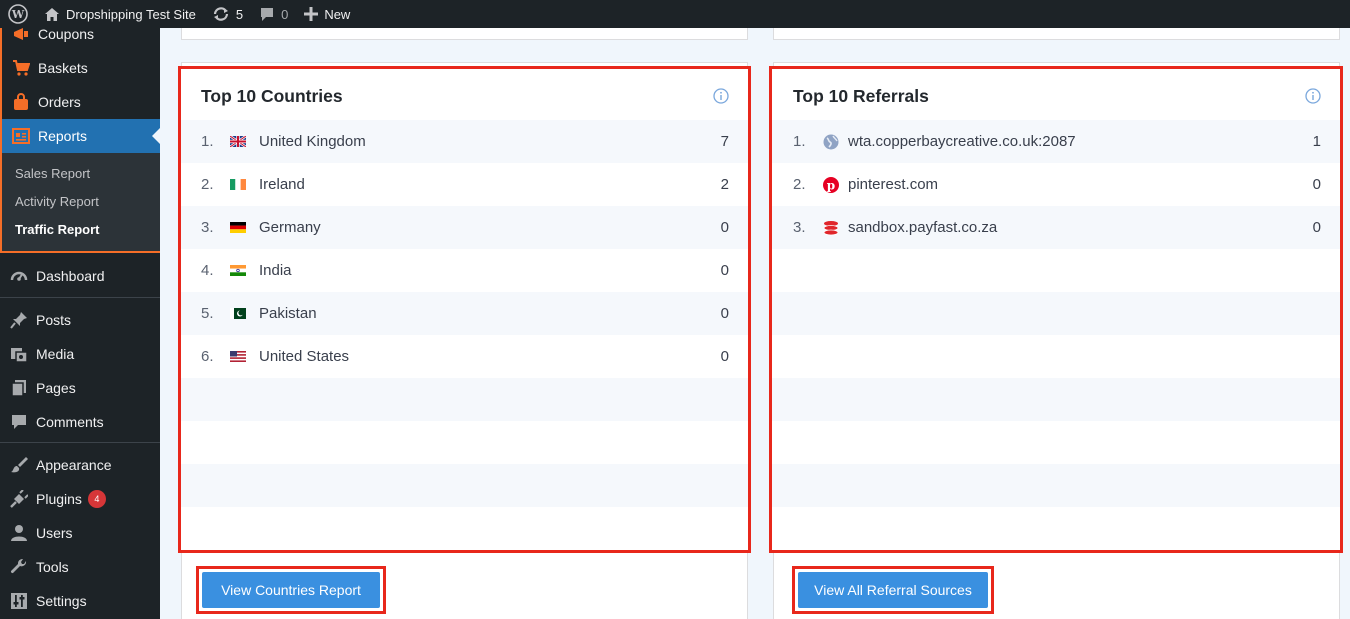 The height and width of the screenshot is (619, 1350). Describe the element at coordinates (312, 141) in the screenshot. I see `country-name: United Kingdom` at that location.